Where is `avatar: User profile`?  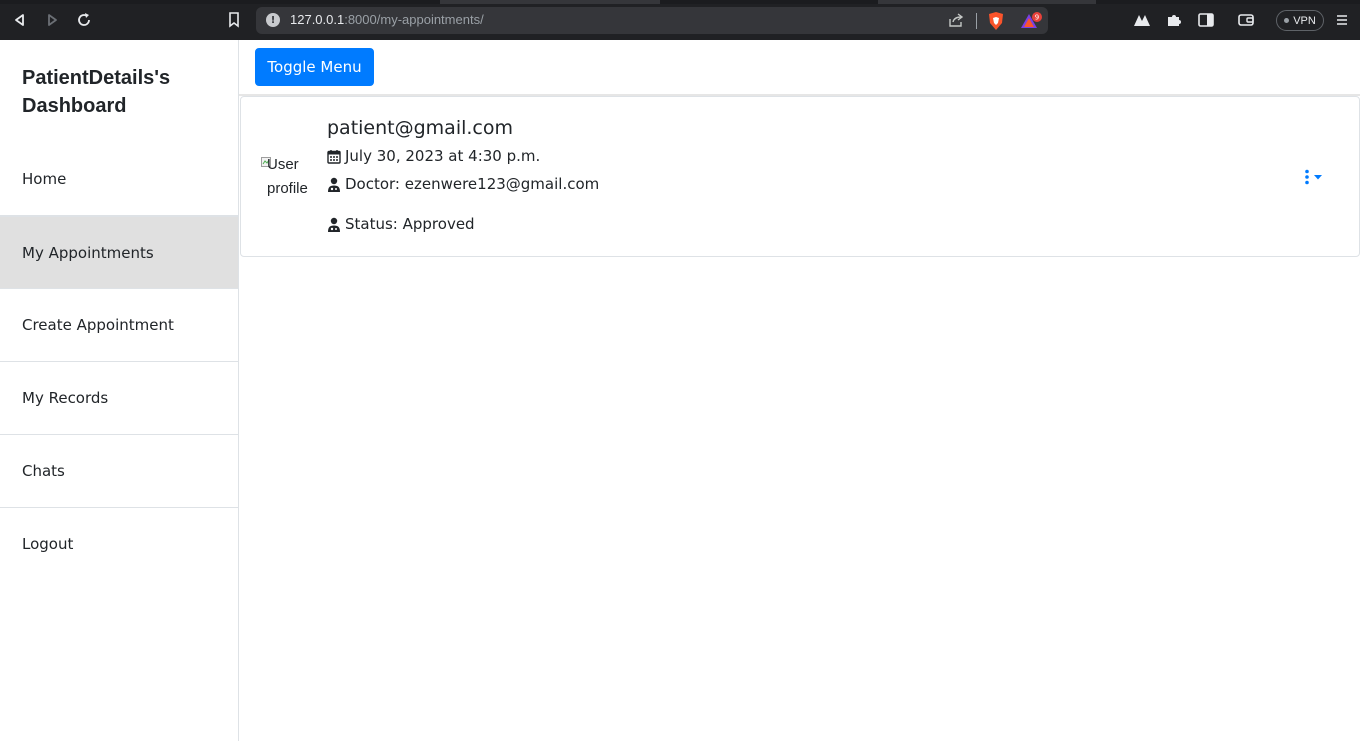
avatar: User profile is located at coordinates (285, 175).